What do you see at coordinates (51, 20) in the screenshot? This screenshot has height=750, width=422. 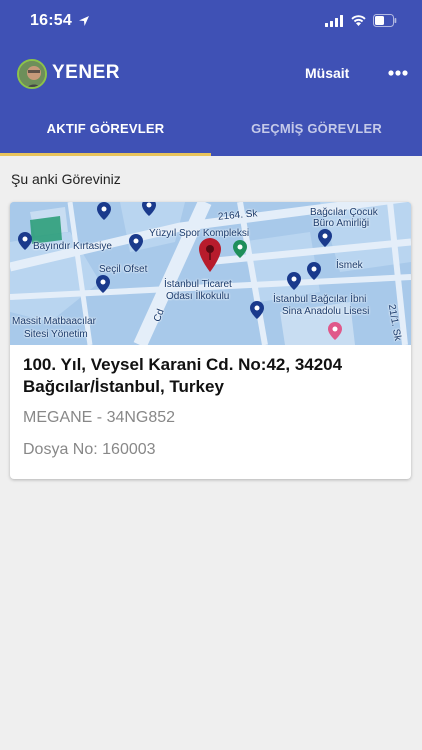 I see `clock: 16:54` at bounding box center [51, 20].